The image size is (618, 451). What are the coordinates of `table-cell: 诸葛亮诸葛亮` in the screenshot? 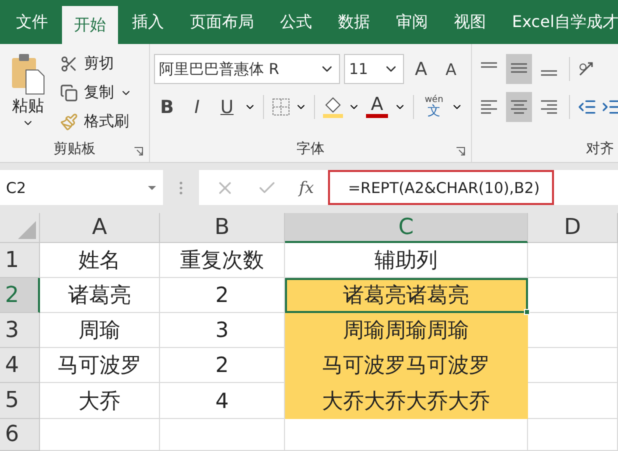 It's located at (406, 295).